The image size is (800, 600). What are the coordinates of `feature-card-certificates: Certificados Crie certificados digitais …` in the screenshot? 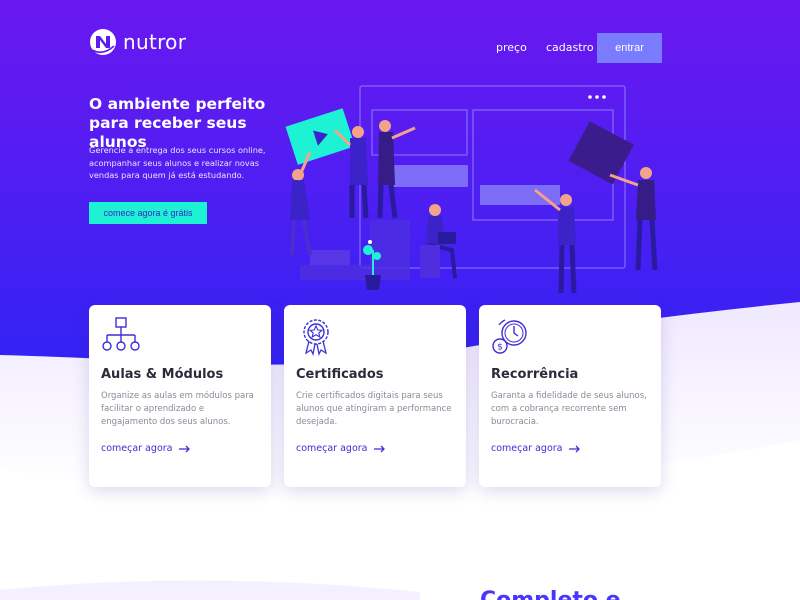 It's located at (375, 396).